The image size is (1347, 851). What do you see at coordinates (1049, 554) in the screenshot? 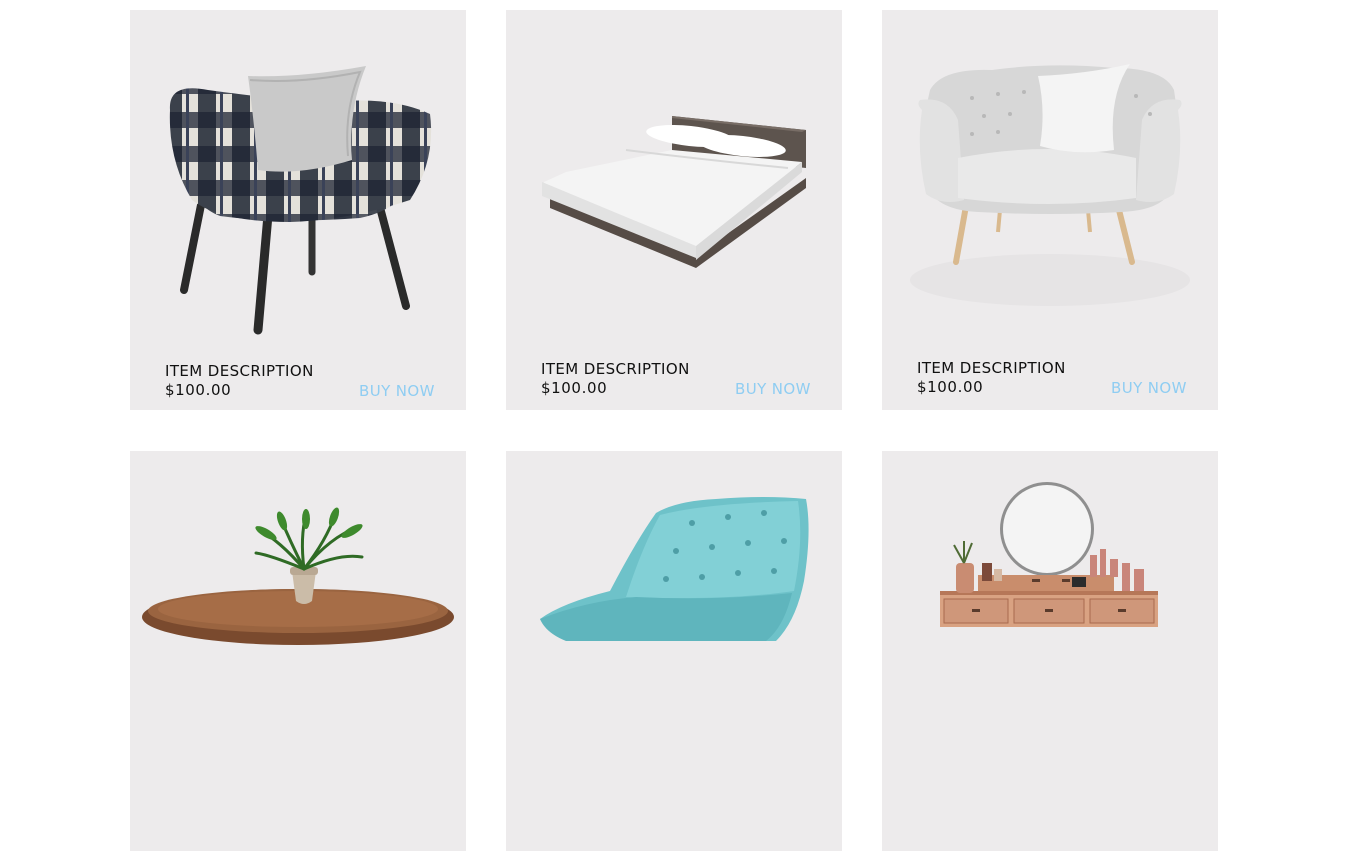
I see `vanity-image` at bounding box center [1049, 554].